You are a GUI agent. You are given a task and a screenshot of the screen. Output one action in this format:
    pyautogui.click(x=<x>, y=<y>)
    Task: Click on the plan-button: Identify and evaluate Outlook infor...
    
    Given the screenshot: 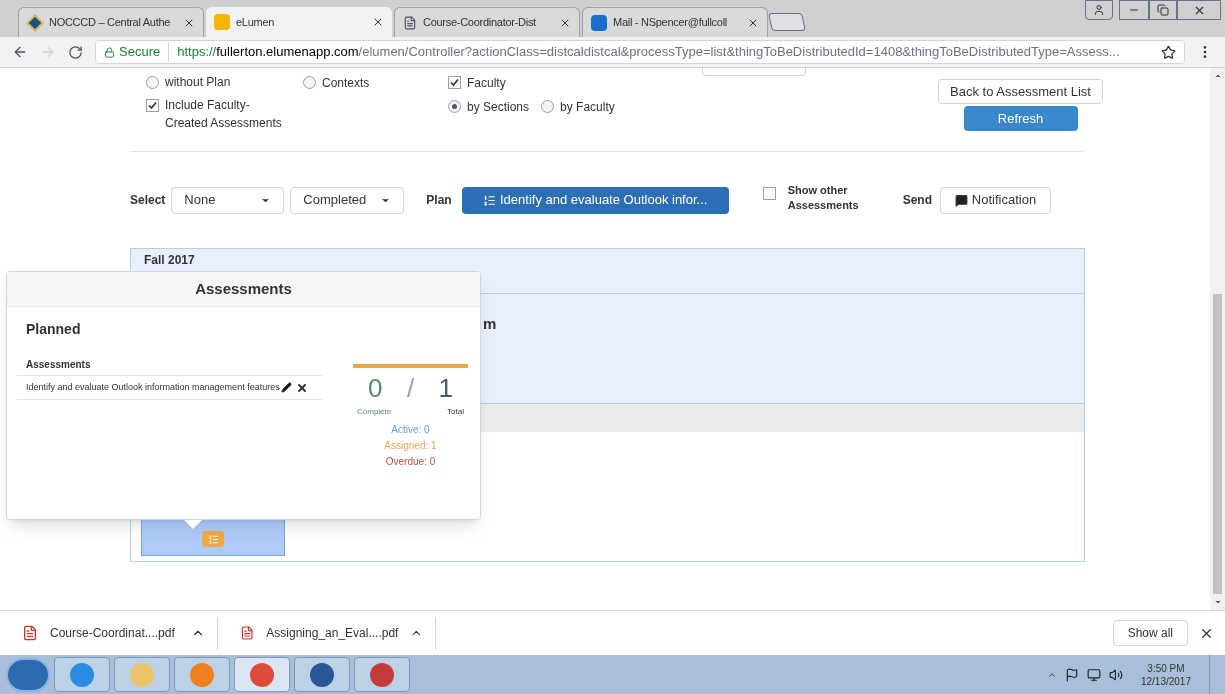 What is the action you would take?
    pyautogui.click(x=595, y=200)
    